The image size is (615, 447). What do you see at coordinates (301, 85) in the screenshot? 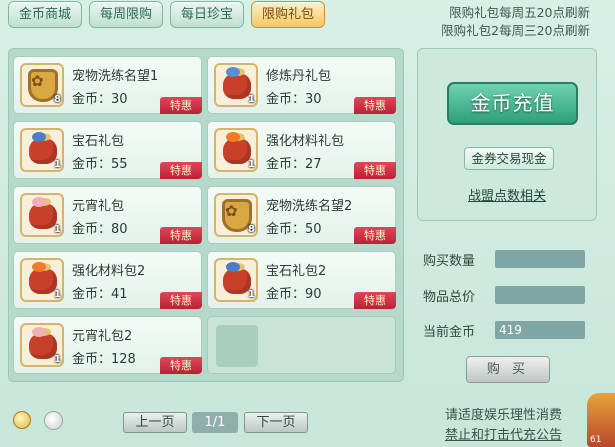
I see `item-card: 1 修炼丹礼包 金币：30 特惠` at bounding box center [301, 85].